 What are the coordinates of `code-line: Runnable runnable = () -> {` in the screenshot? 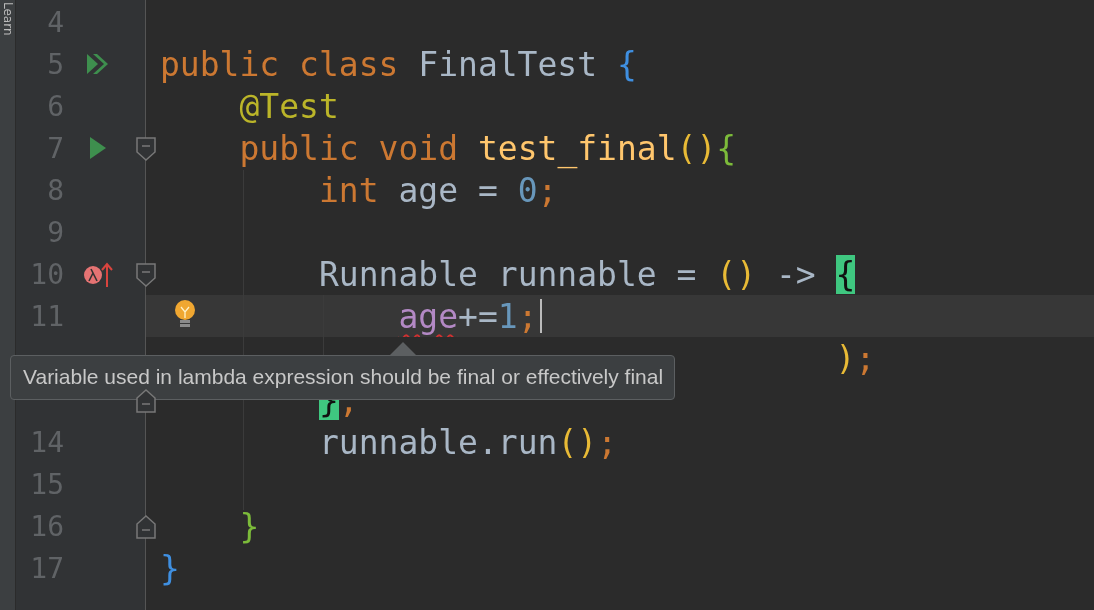 It's located at (587, 274).